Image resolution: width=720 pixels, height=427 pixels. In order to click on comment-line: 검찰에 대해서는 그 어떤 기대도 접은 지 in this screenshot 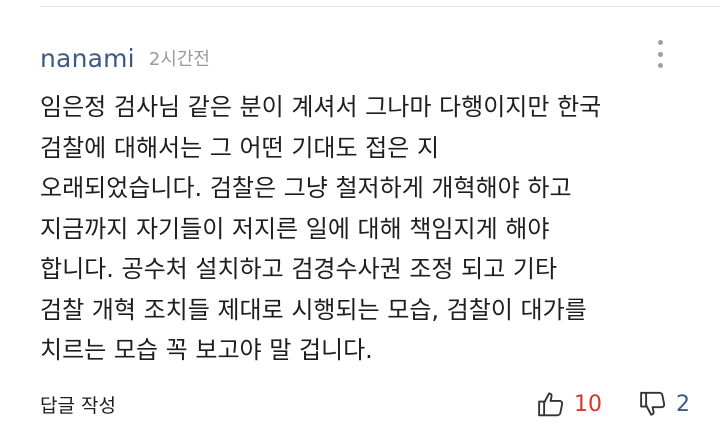, I will do `click(240, 147)`.